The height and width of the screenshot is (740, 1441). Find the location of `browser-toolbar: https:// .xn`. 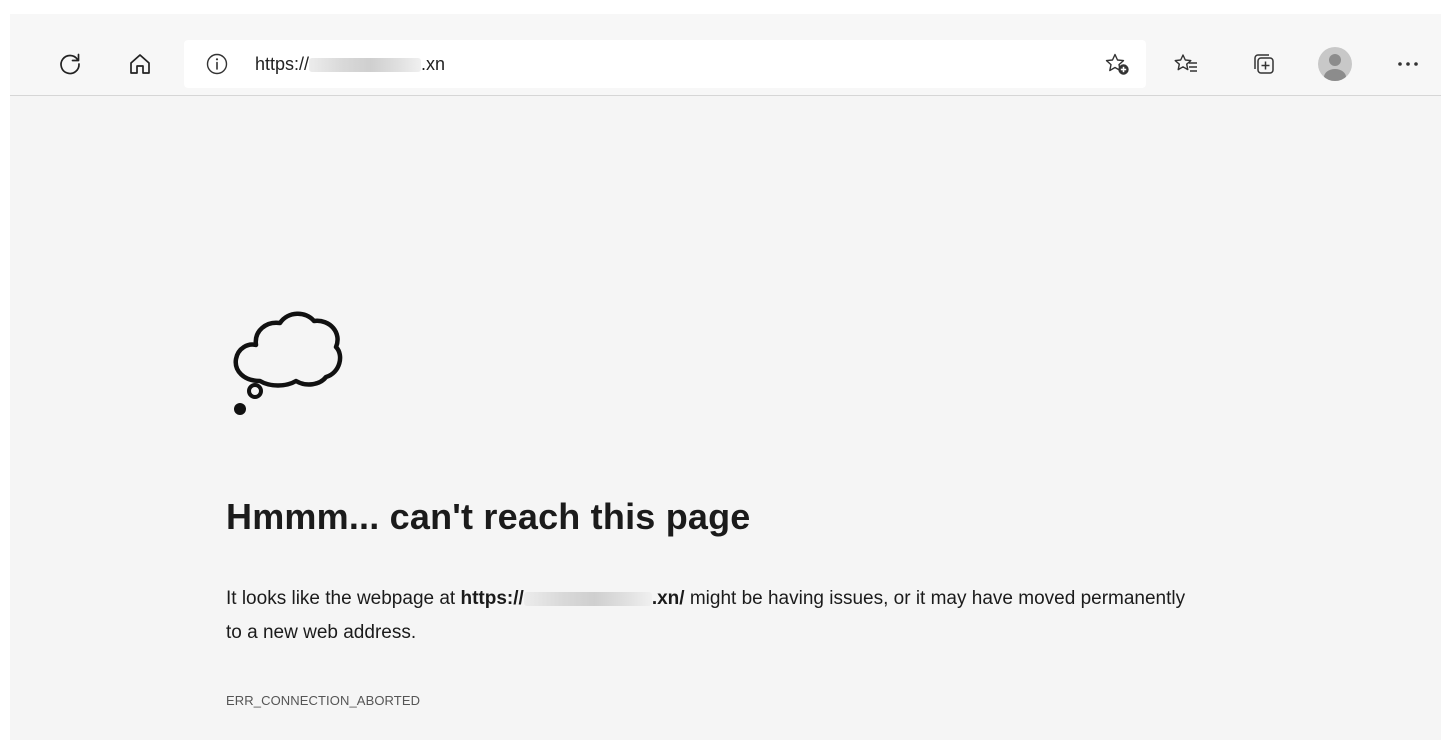

browser-toolbar: https:// .xn is located at coordinates (725, 55).